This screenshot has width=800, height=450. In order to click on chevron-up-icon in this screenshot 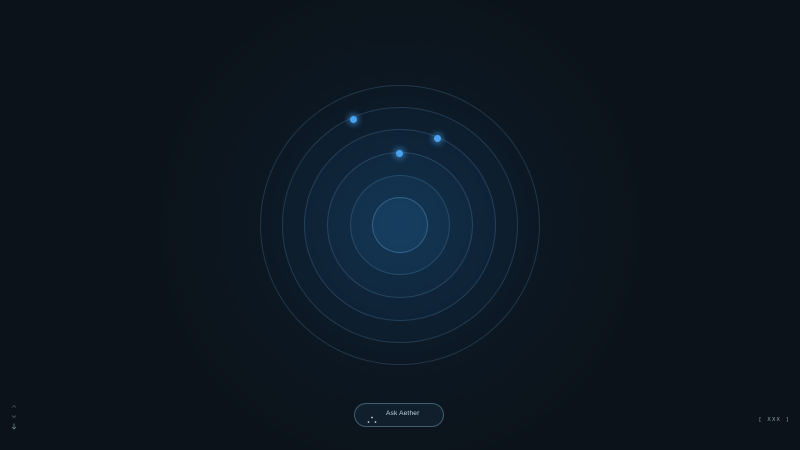, I will do `click(14, 403)`.